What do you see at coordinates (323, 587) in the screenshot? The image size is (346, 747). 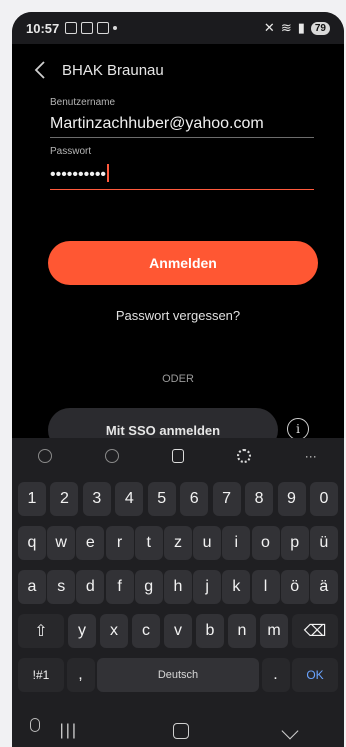 I see `key-ae: ä` at bounding box center [323, 587].